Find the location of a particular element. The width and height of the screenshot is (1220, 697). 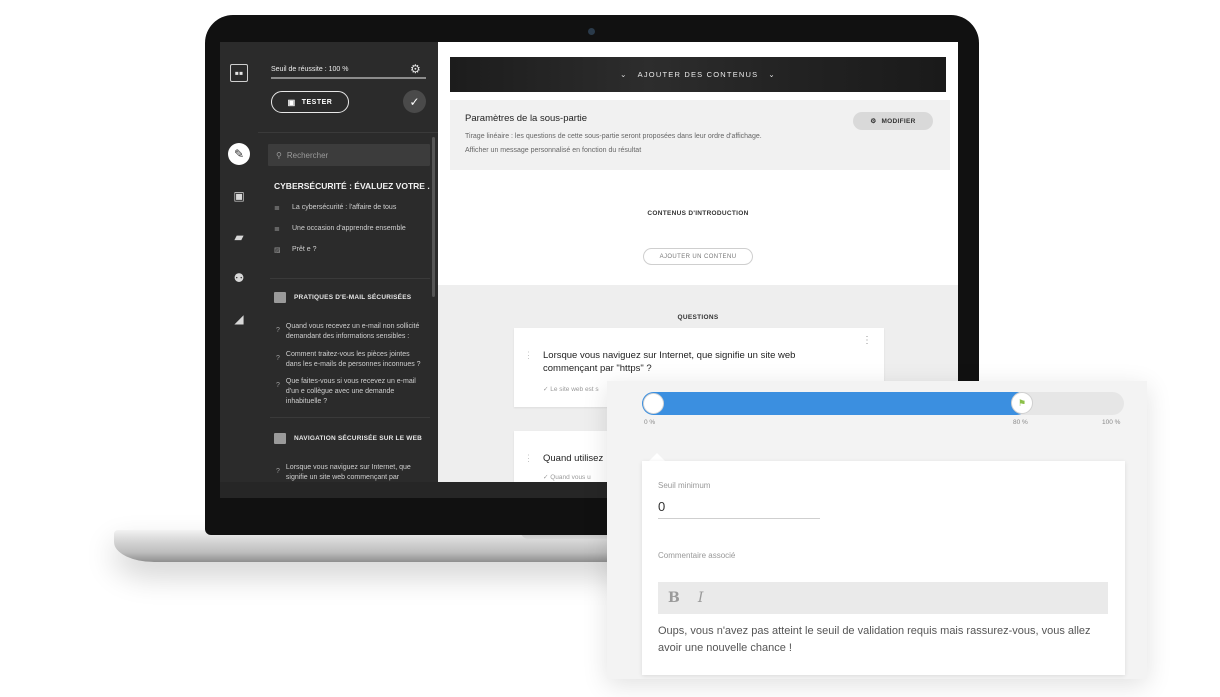

tick-label: 100 % is located at coordinates (1111, 422).